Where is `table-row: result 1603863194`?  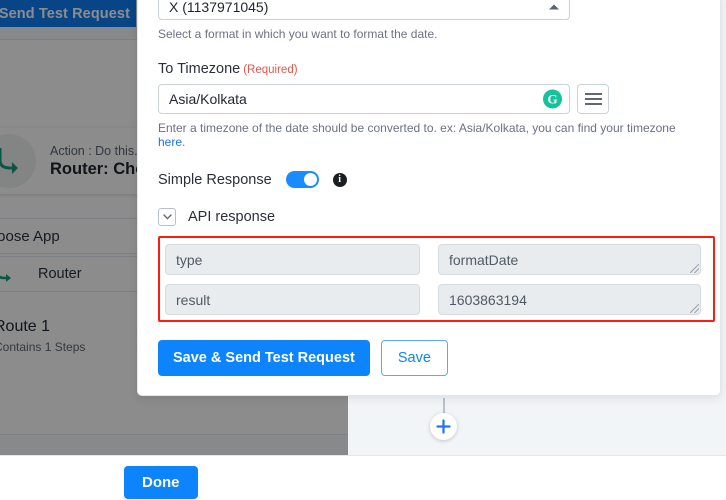
table-row: result 1603863194 is located at coordinates (436, 299).